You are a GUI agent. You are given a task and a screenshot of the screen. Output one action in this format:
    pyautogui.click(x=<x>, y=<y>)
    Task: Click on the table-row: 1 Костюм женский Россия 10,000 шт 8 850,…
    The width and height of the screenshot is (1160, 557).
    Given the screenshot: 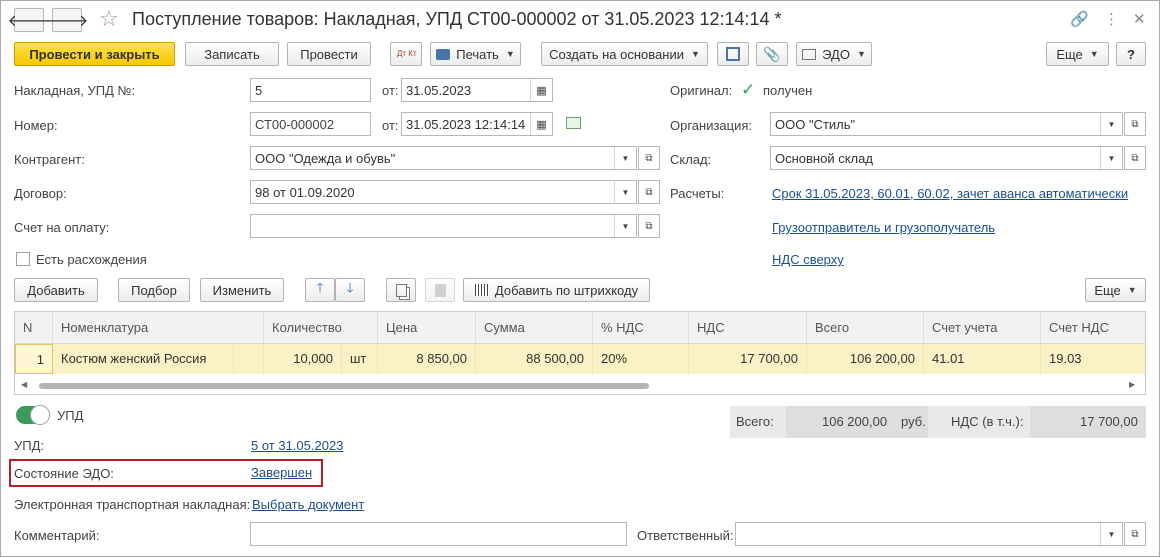 What is the action you would take?
    pyautogui.click(x=580, y=359)
    